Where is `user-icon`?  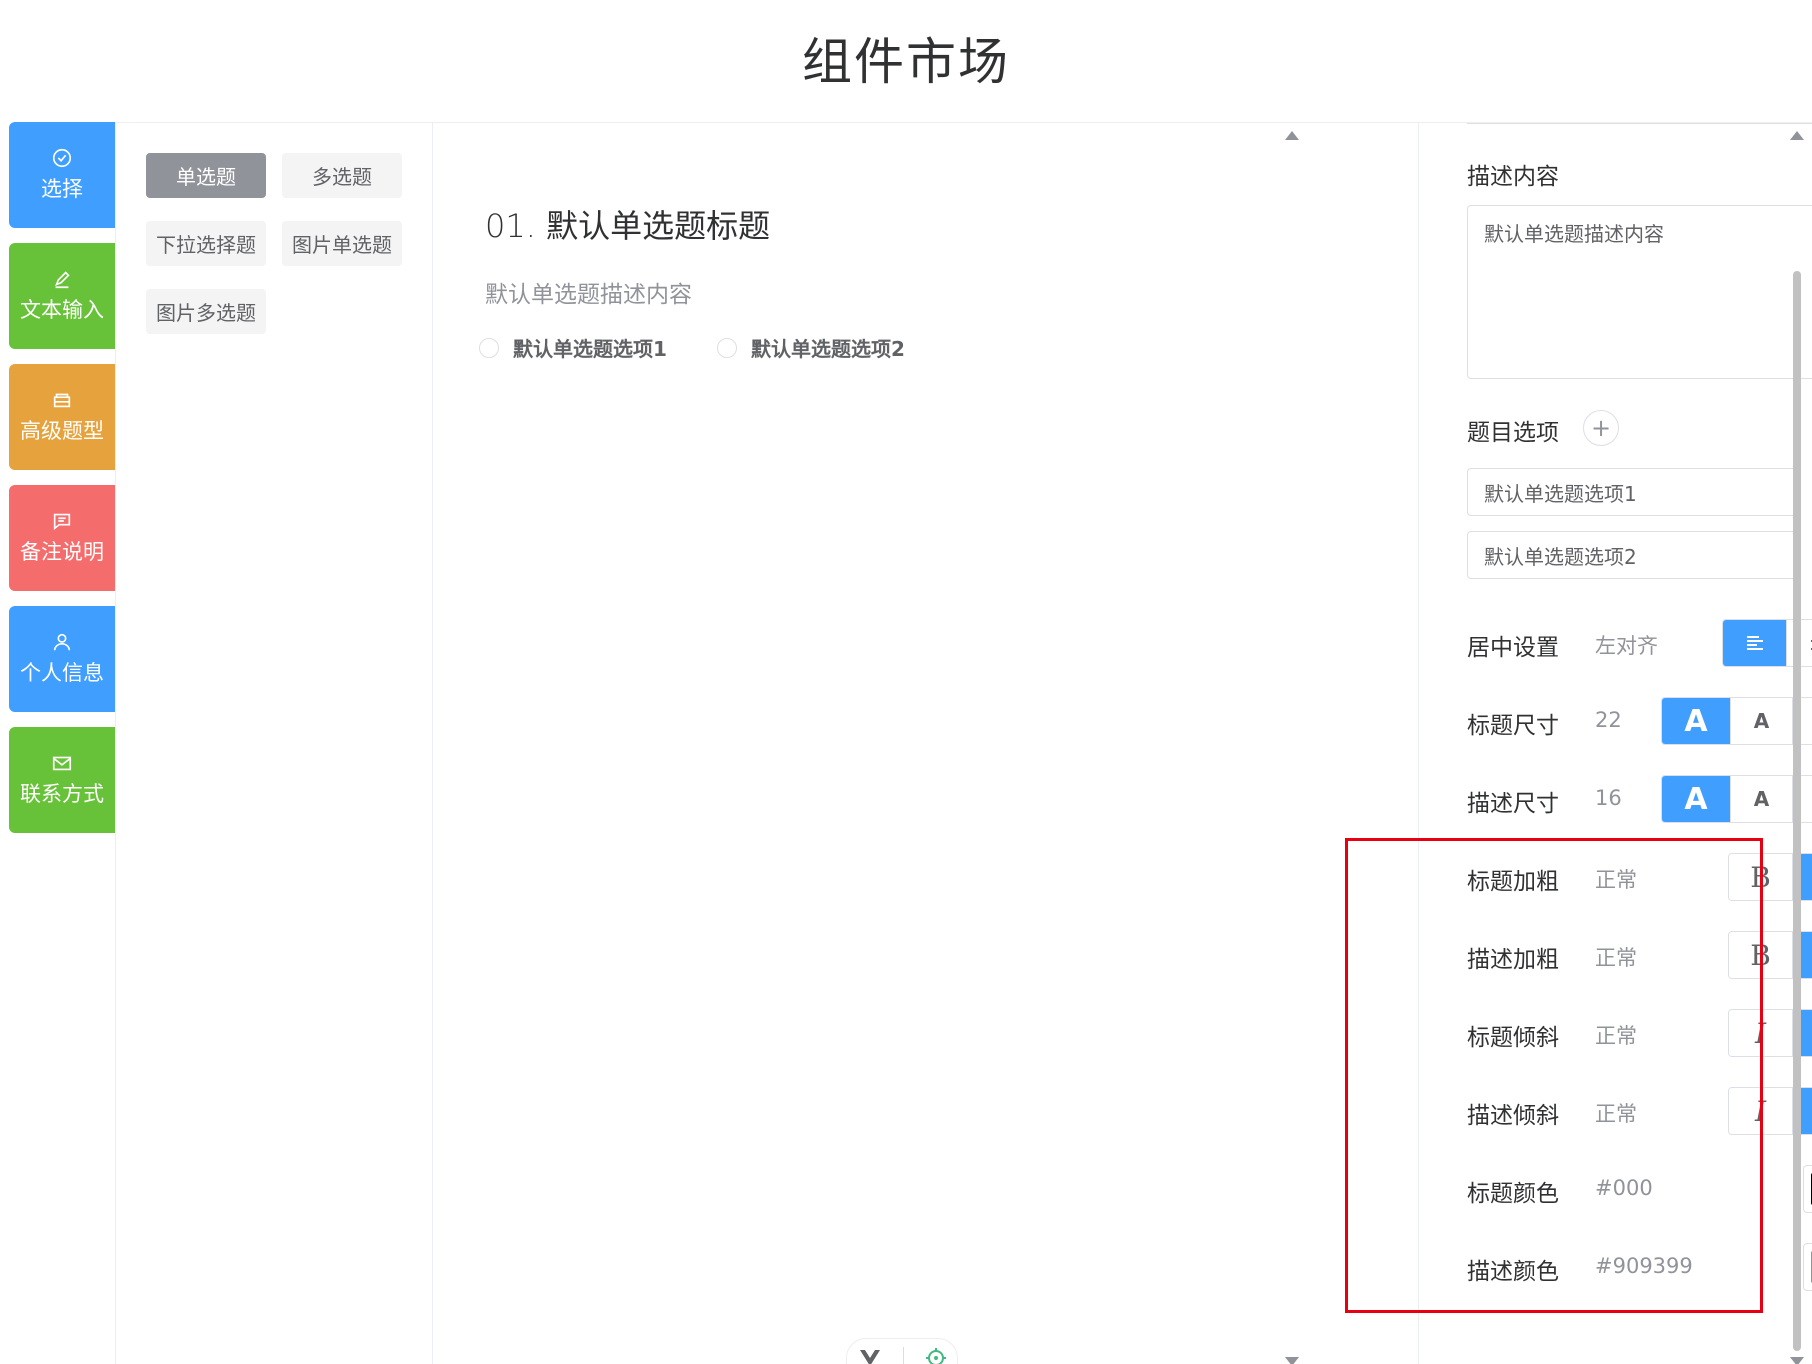 user-icon is located at coordinates (62, 642).